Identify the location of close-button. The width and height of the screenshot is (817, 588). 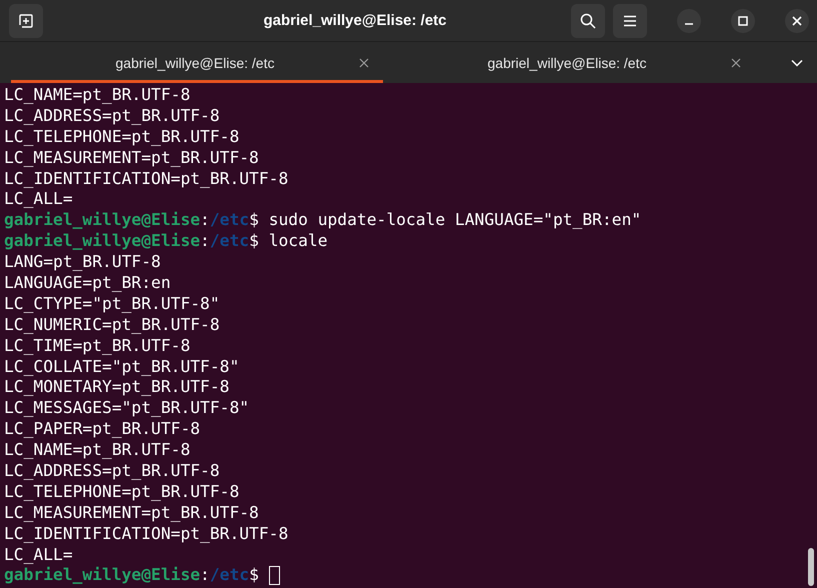
(797, 20).